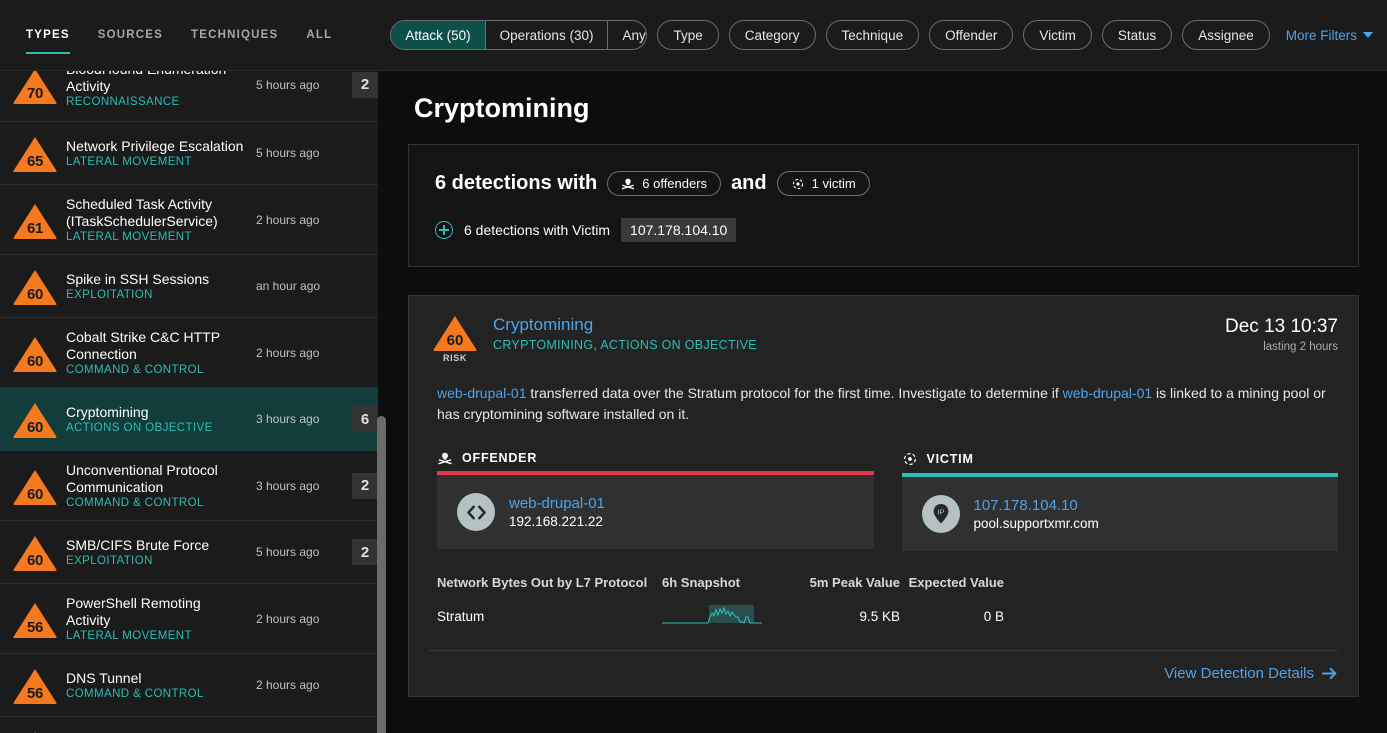 Image resolution: width=1387 pixels, height=733 pixels. What do you see at coordinates (712, 614) in the screenshot?
I see `bytes-out-sparkline` at bounding box center [712, 614].